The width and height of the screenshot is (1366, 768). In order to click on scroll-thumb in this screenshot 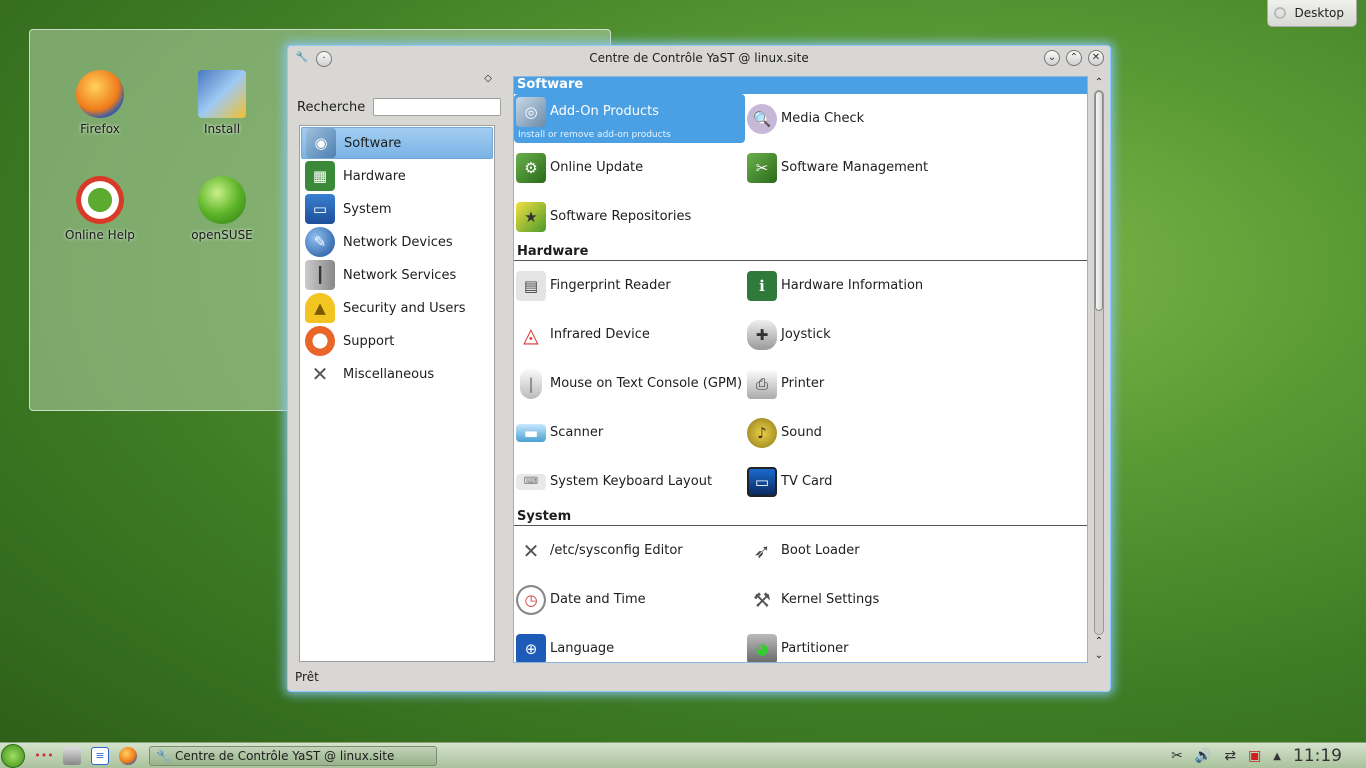, I will do `click(1099, 201)`.